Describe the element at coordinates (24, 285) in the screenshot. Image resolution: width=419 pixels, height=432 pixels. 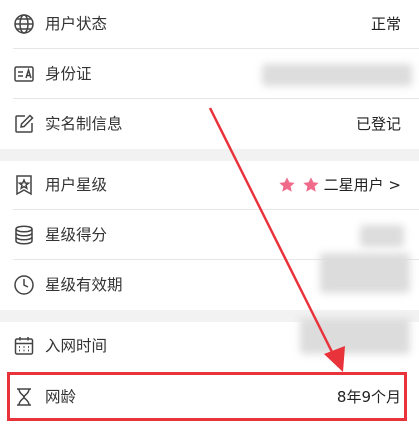
I see `clock-icon` at that location.